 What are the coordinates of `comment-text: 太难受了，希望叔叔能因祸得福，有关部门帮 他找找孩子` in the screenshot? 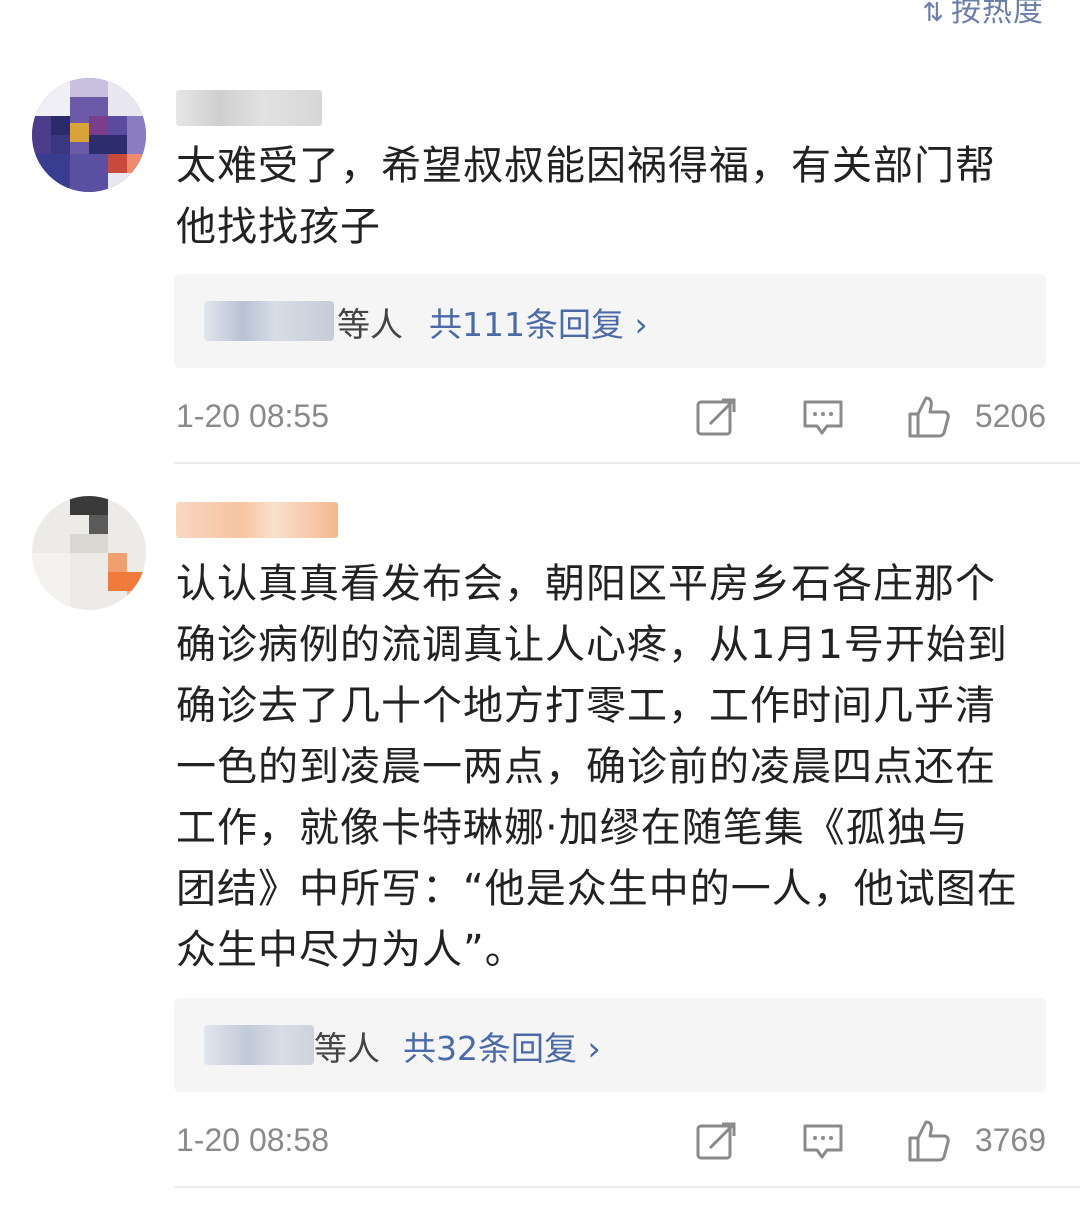 It's located at (586, 196).